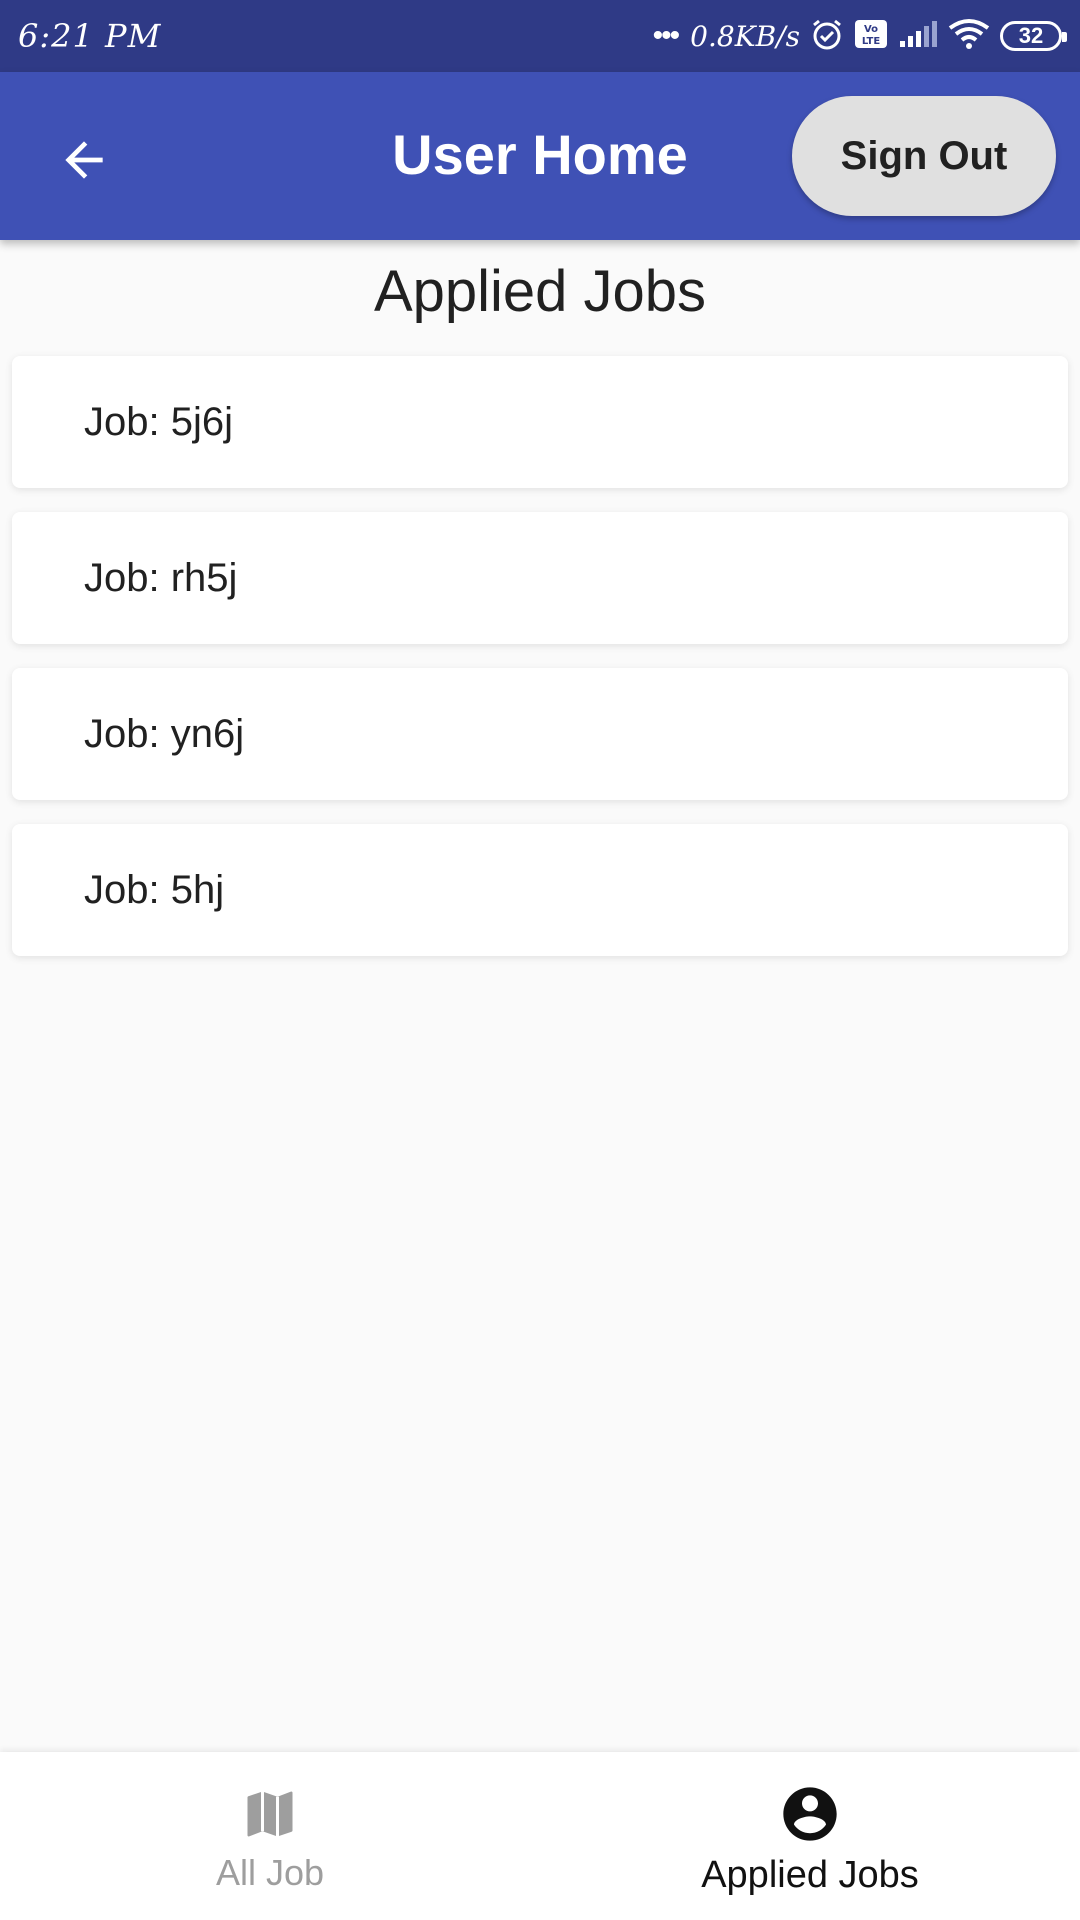 The image size is (1080, 1920). Describe the element at coordinates (540, 734) in the screenshot. I see `job-card: Job: yn6j` at that location.